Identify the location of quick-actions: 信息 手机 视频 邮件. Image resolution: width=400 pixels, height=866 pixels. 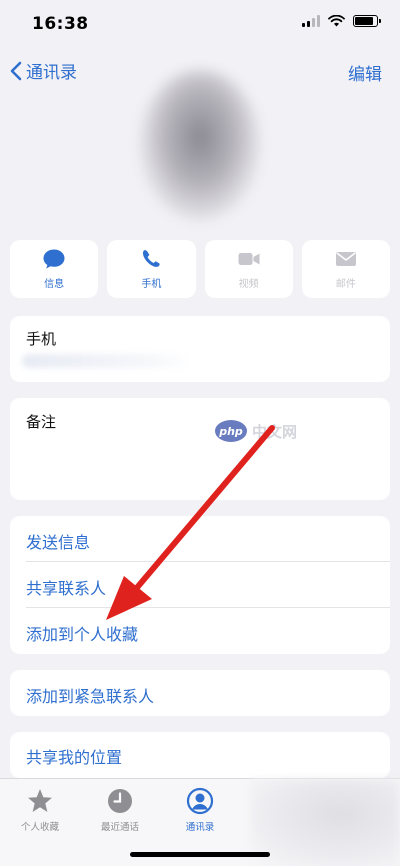
(200, 269).